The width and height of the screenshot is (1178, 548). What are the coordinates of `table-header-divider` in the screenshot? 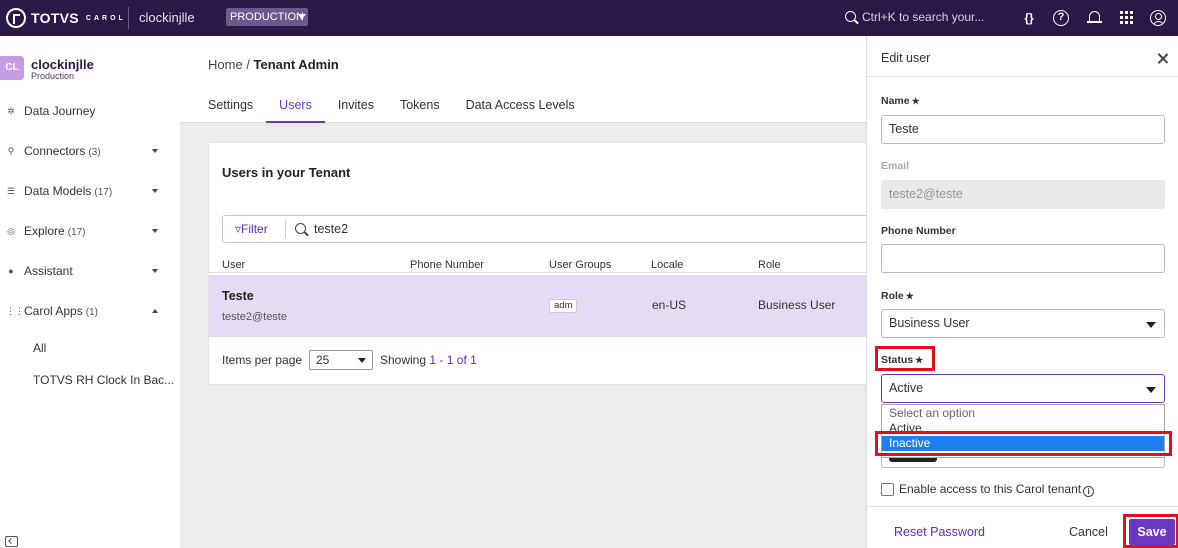 It's located at (538, 272).